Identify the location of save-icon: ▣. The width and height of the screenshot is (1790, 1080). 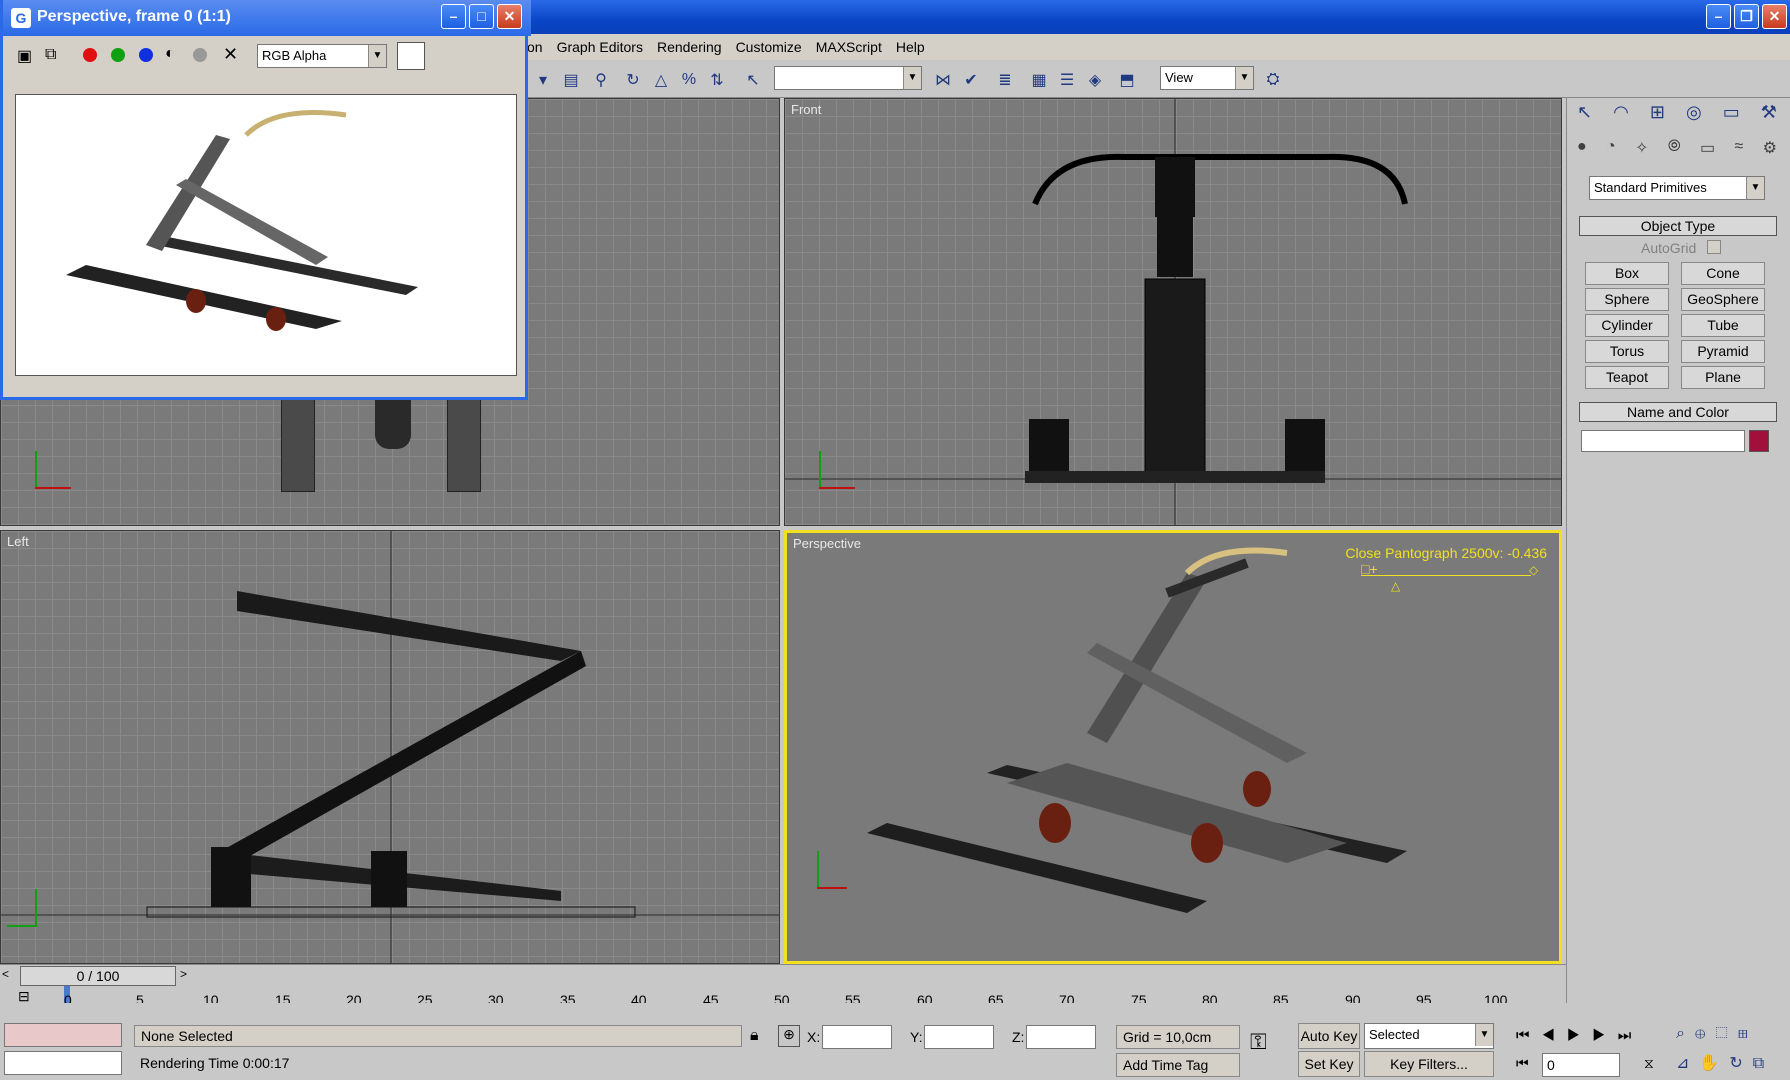
(24, 56).